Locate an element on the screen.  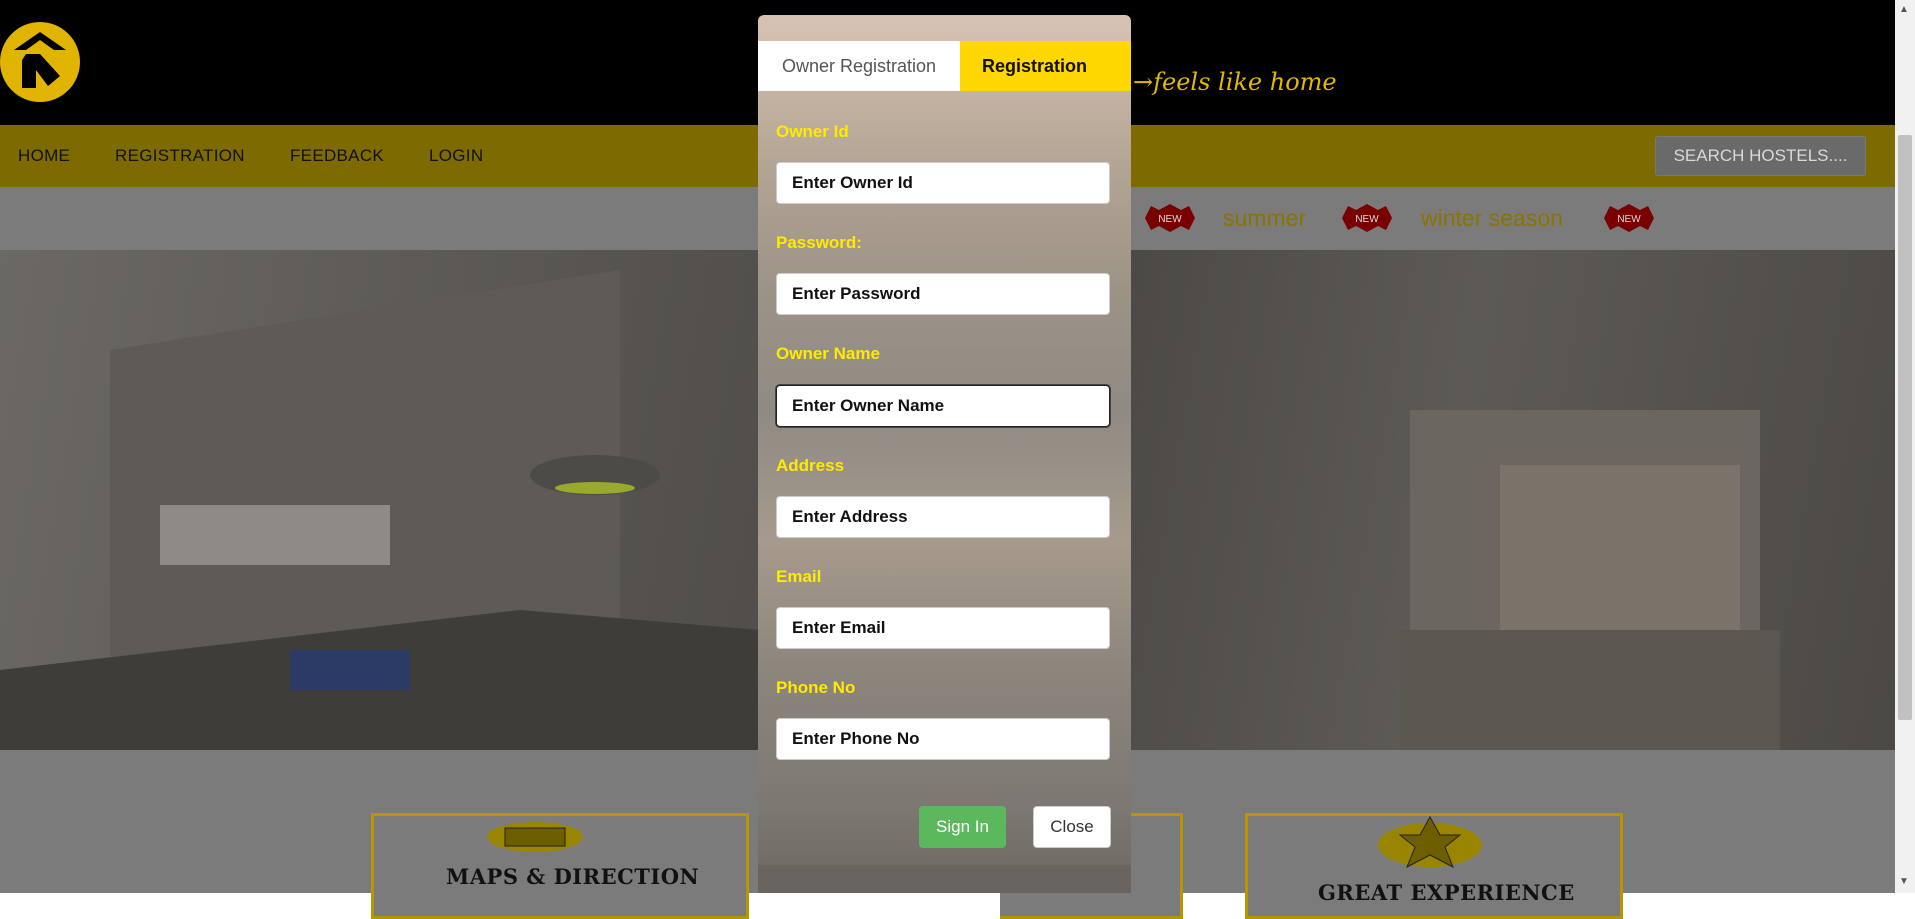
scrollbar-thumb is located at coordinates (1905, 427).